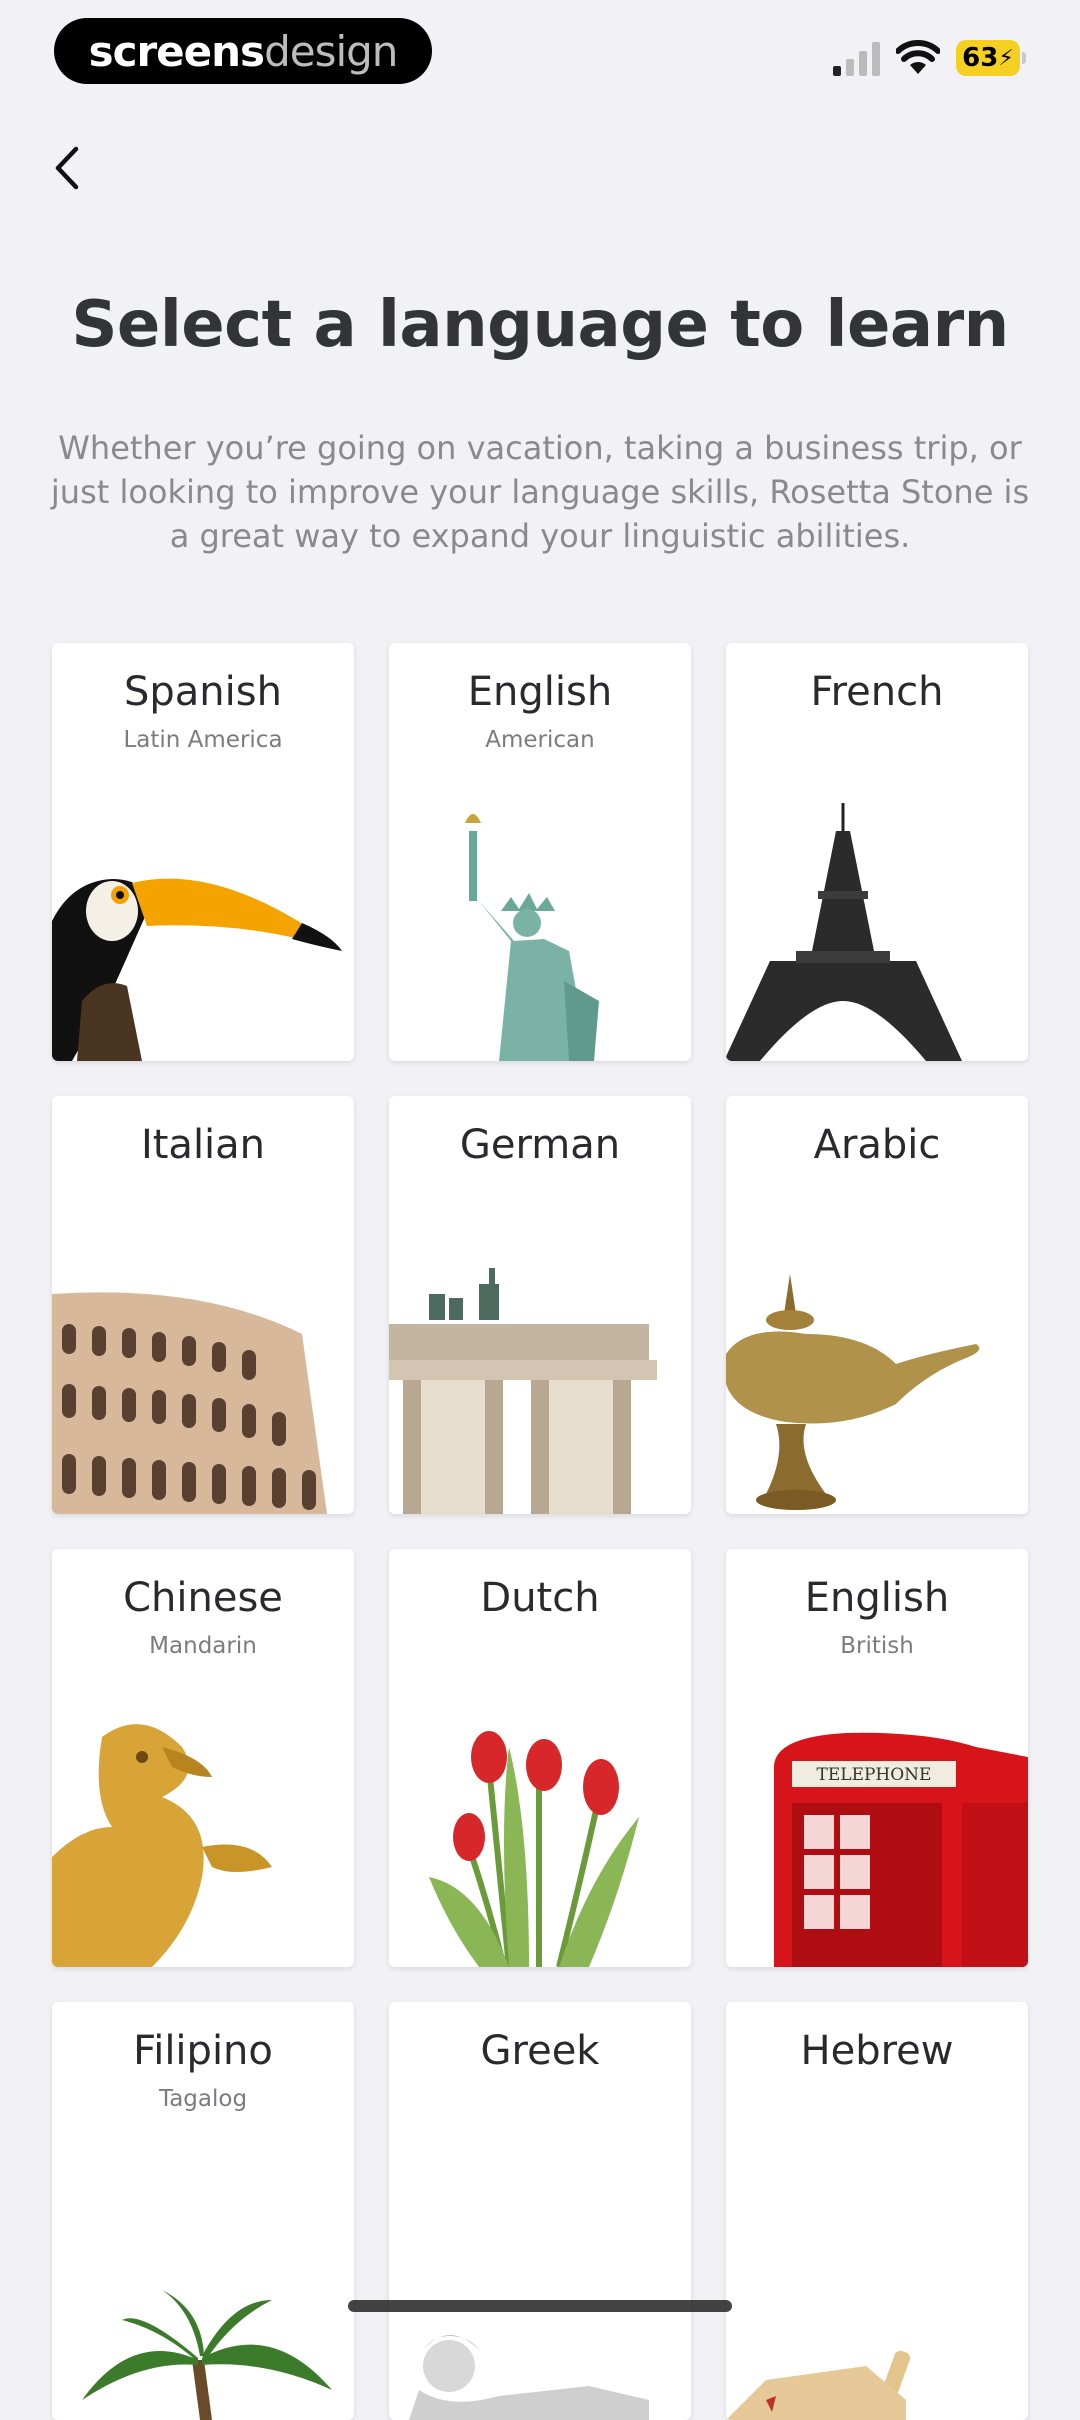  I want to click on language-name: Dutch, so click(540, 1598).